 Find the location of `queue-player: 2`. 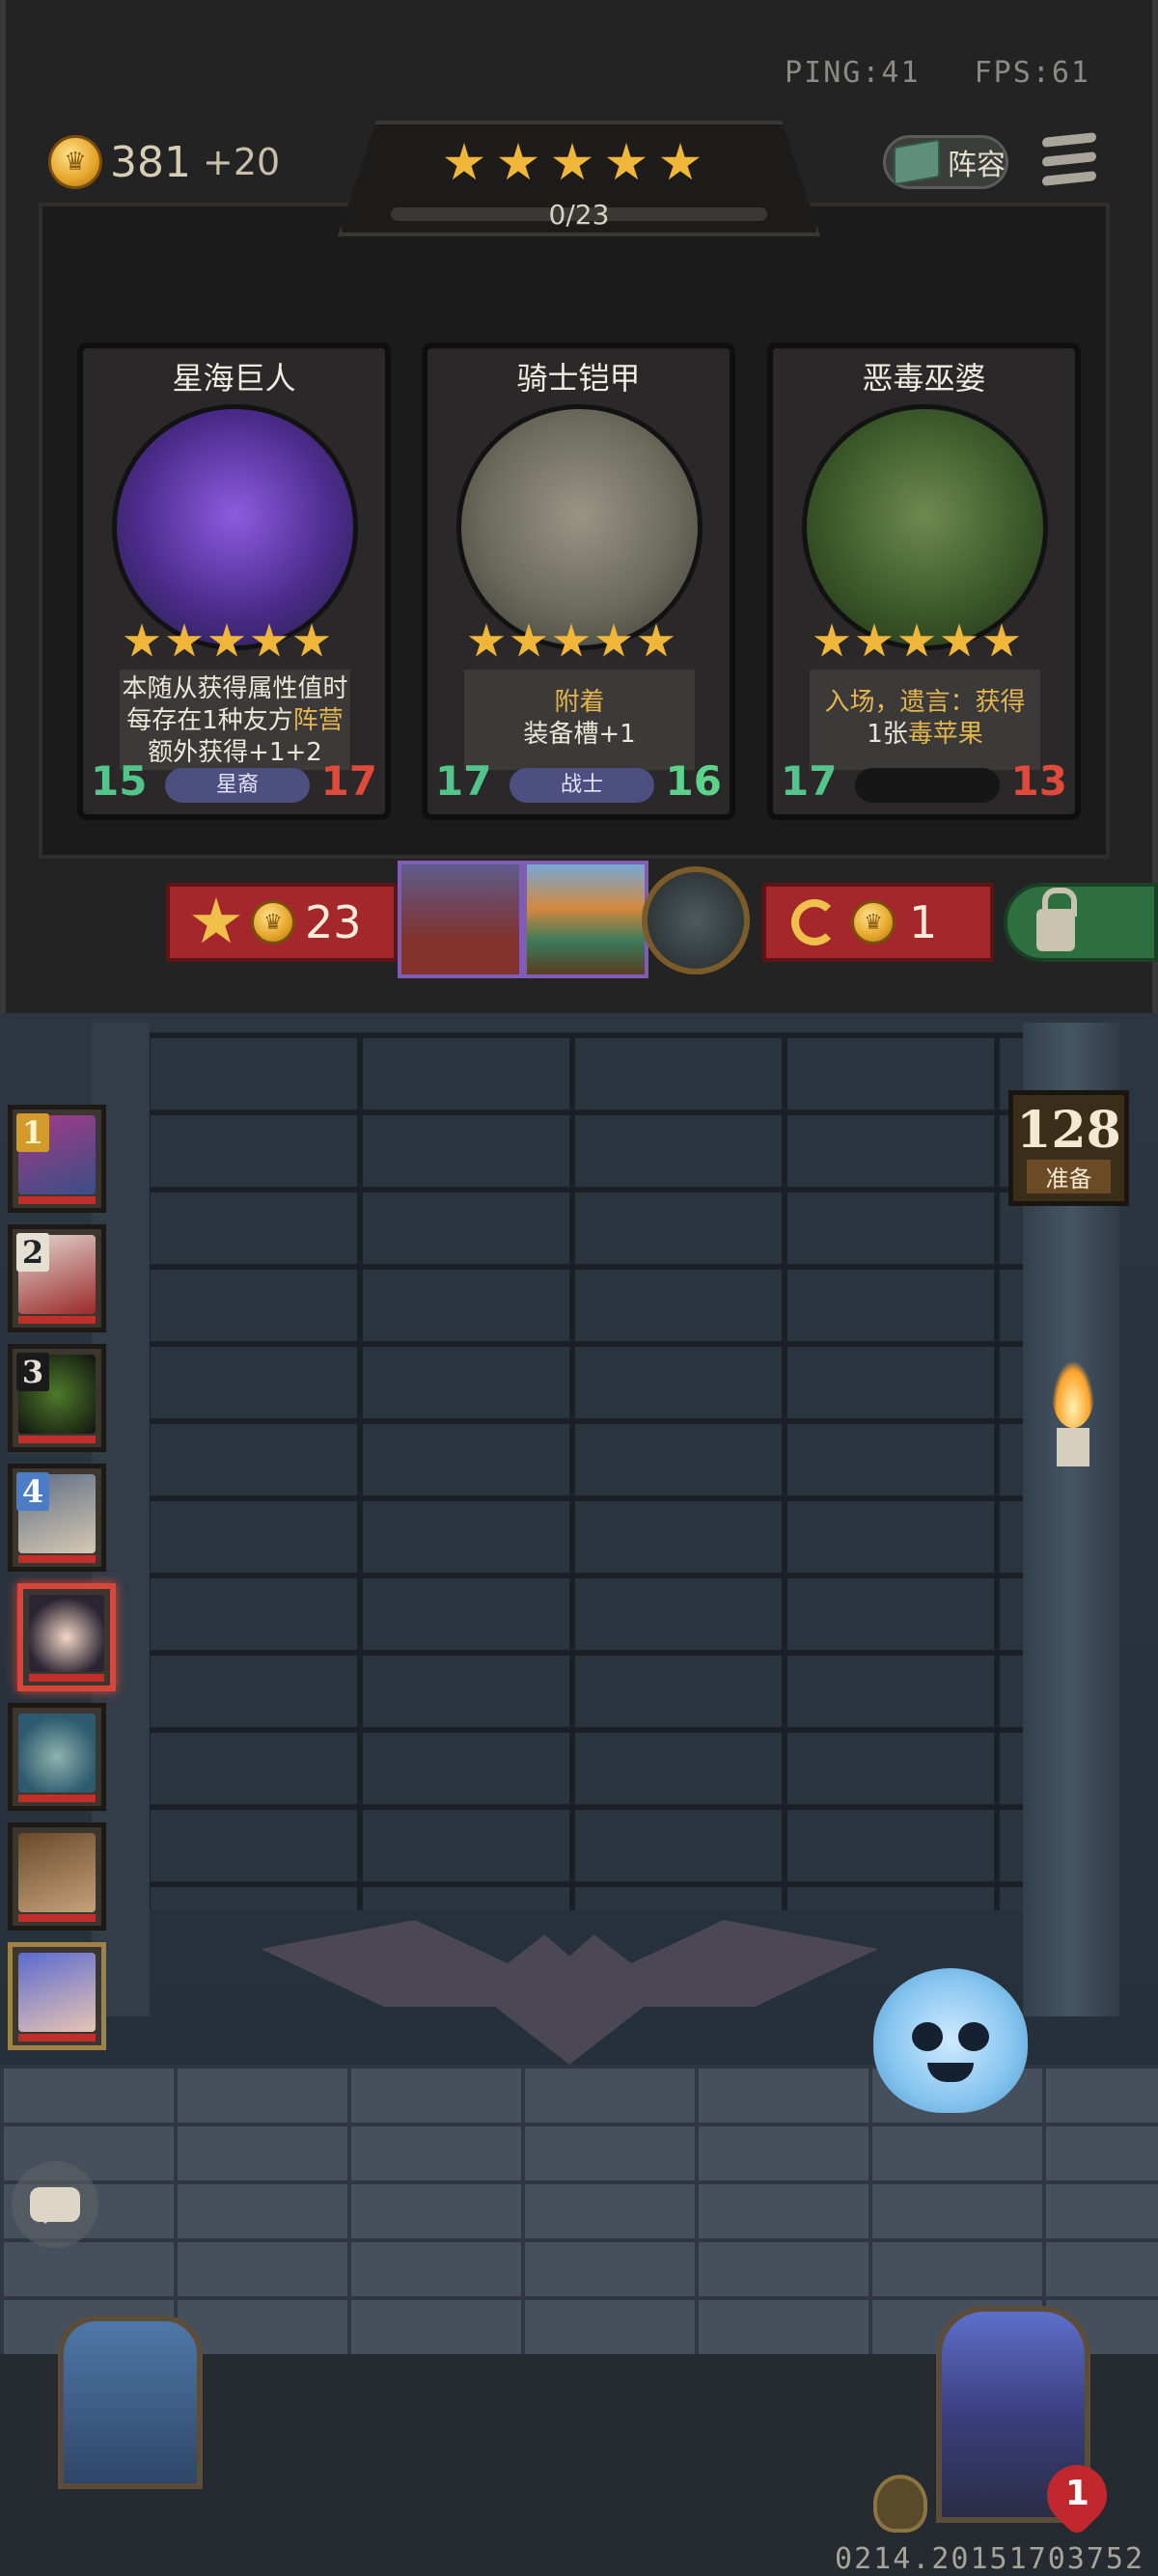

queue-player: 2 is located at coordinates (57, 1278).